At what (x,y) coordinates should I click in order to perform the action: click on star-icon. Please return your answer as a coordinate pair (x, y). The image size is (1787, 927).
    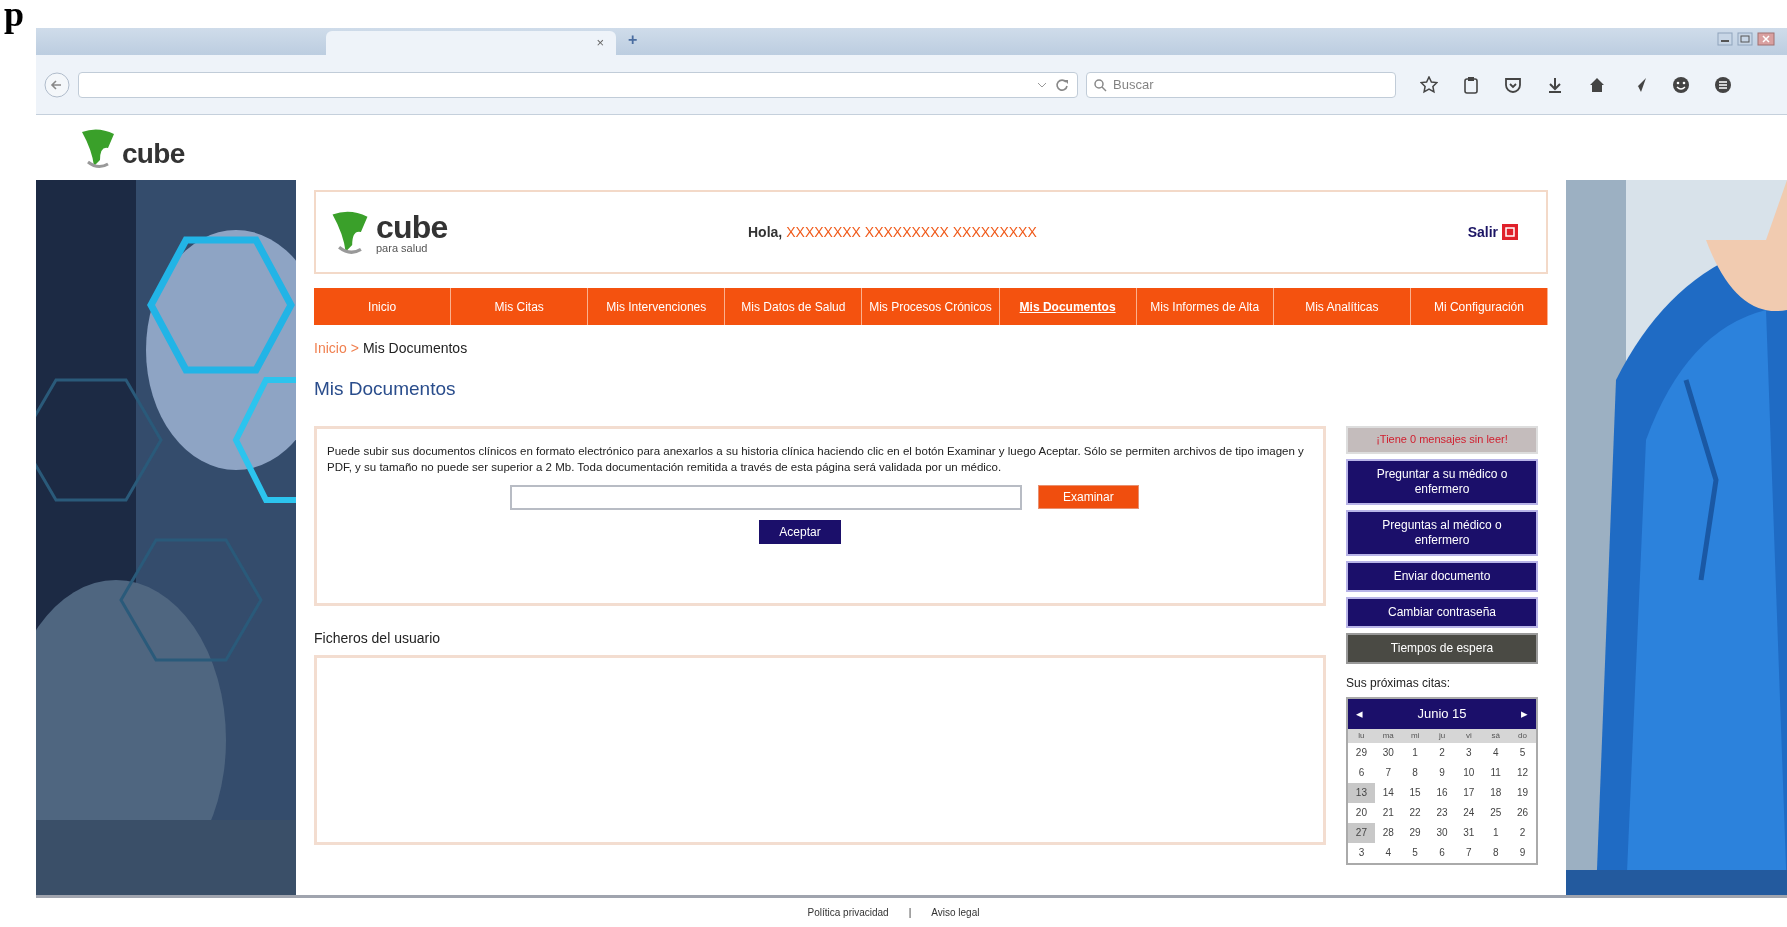
    Looking at the image, I should click on (1429, 84).